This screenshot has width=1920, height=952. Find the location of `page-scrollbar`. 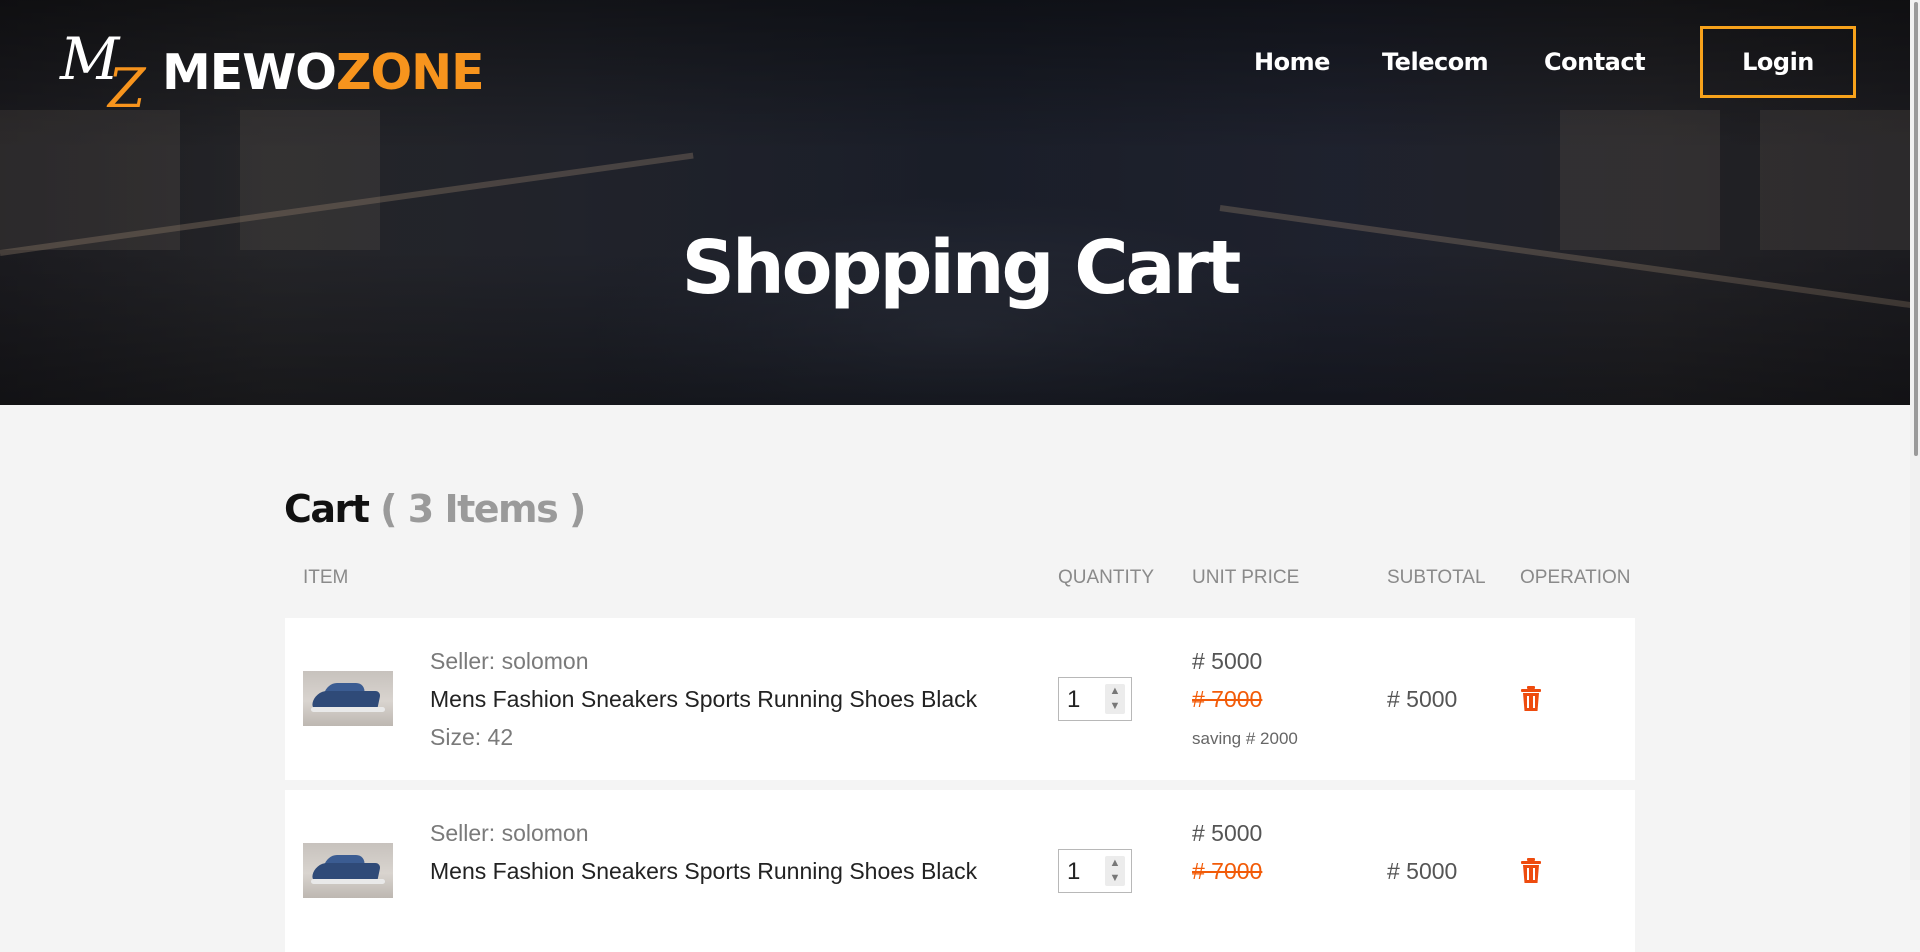

page-scrollbar is located at coordinates (1915, 440).